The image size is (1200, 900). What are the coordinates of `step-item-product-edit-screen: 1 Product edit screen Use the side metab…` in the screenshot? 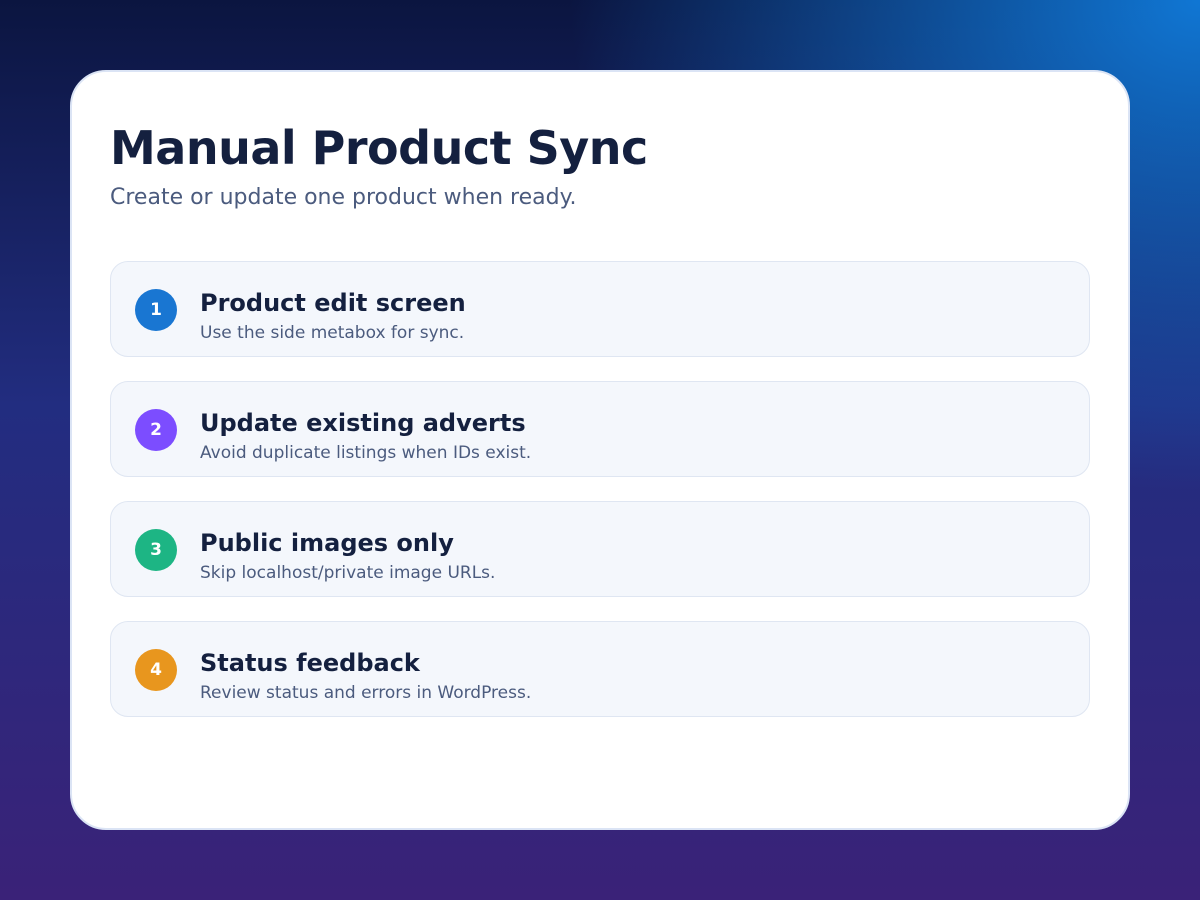 It's located at (600, 309).